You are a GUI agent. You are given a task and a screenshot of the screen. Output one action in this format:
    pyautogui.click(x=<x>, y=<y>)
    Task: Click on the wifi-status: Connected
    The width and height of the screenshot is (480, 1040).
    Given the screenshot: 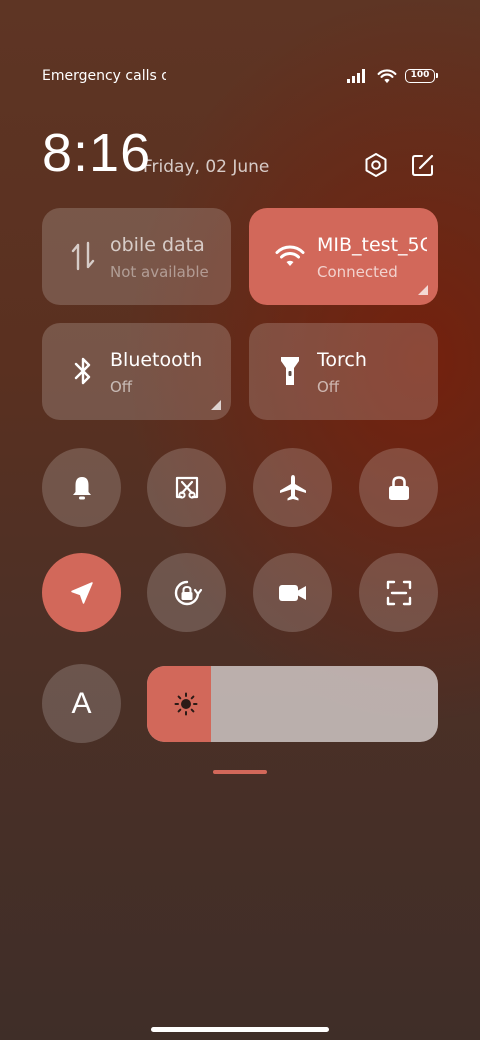 What is the action you would take?
    pyautogui.click(x=357, y=272)
    